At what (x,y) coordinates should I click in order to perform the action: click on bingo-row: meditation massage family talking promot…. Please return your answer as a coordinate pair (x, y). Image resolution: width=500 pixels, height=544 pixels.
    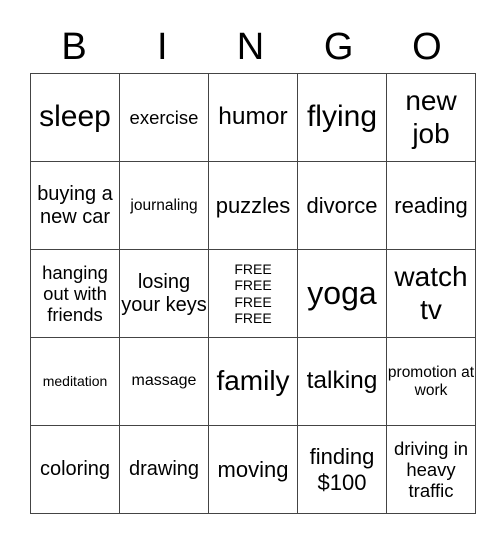
    Looking at the image, I should click on (253, 381).